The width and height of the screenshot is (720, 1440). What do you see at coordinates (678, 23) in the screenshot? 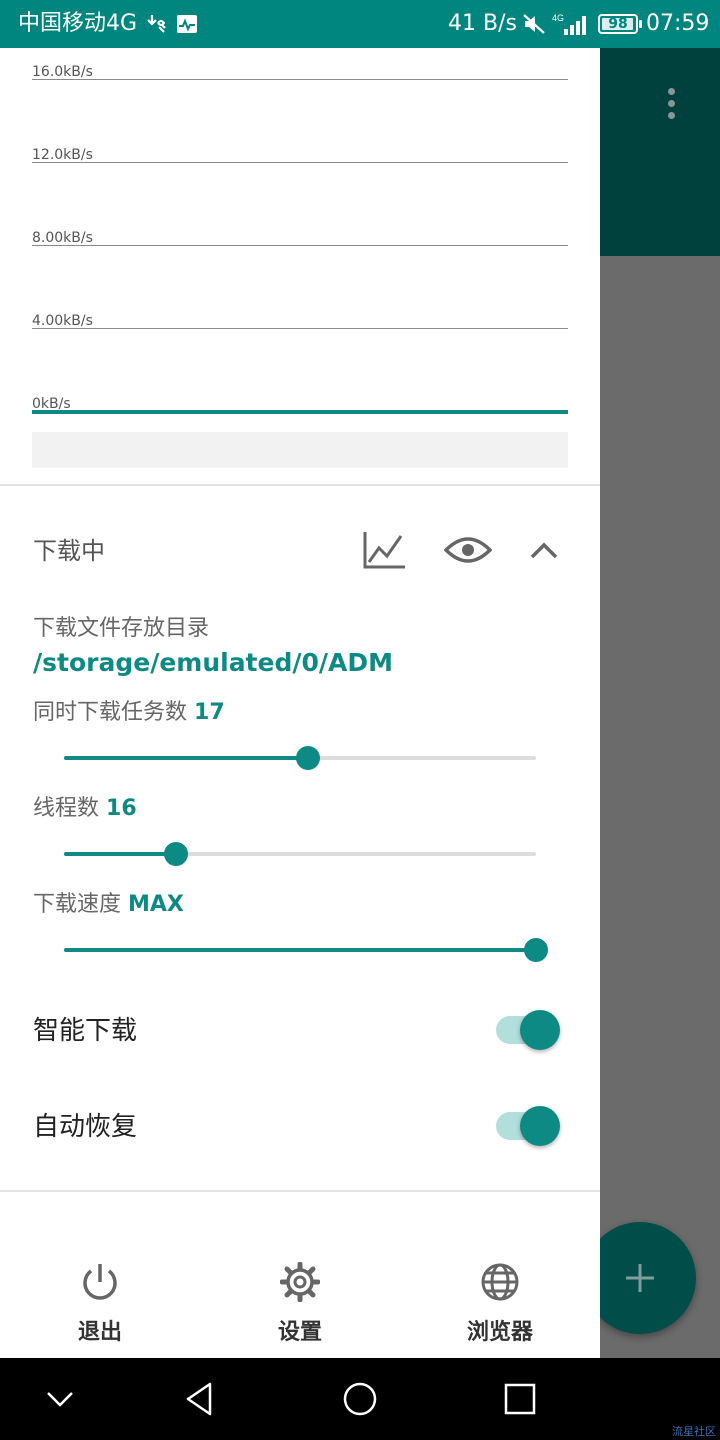
I see `clock: 07:59` at bounding box center [678, 23].